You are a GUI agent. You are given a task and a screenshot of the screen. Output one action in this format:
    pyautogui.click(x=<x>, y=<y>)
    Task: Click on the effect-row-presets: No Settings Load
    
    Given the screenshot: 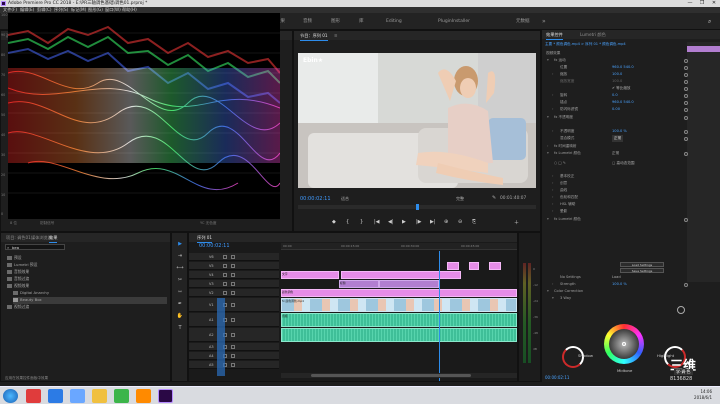 What is the action you would take?
    pyautogui.click(x=631, y=277)
    